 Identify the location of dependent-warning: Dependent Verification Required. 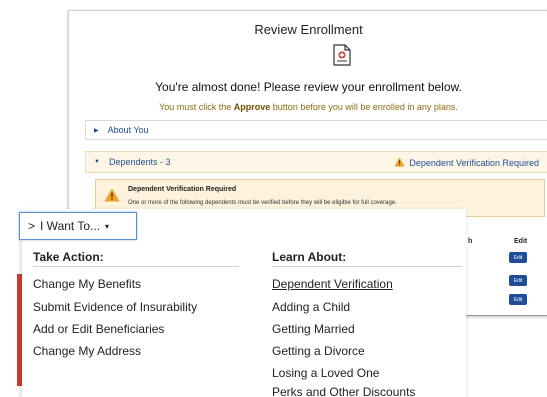
(466, 163).